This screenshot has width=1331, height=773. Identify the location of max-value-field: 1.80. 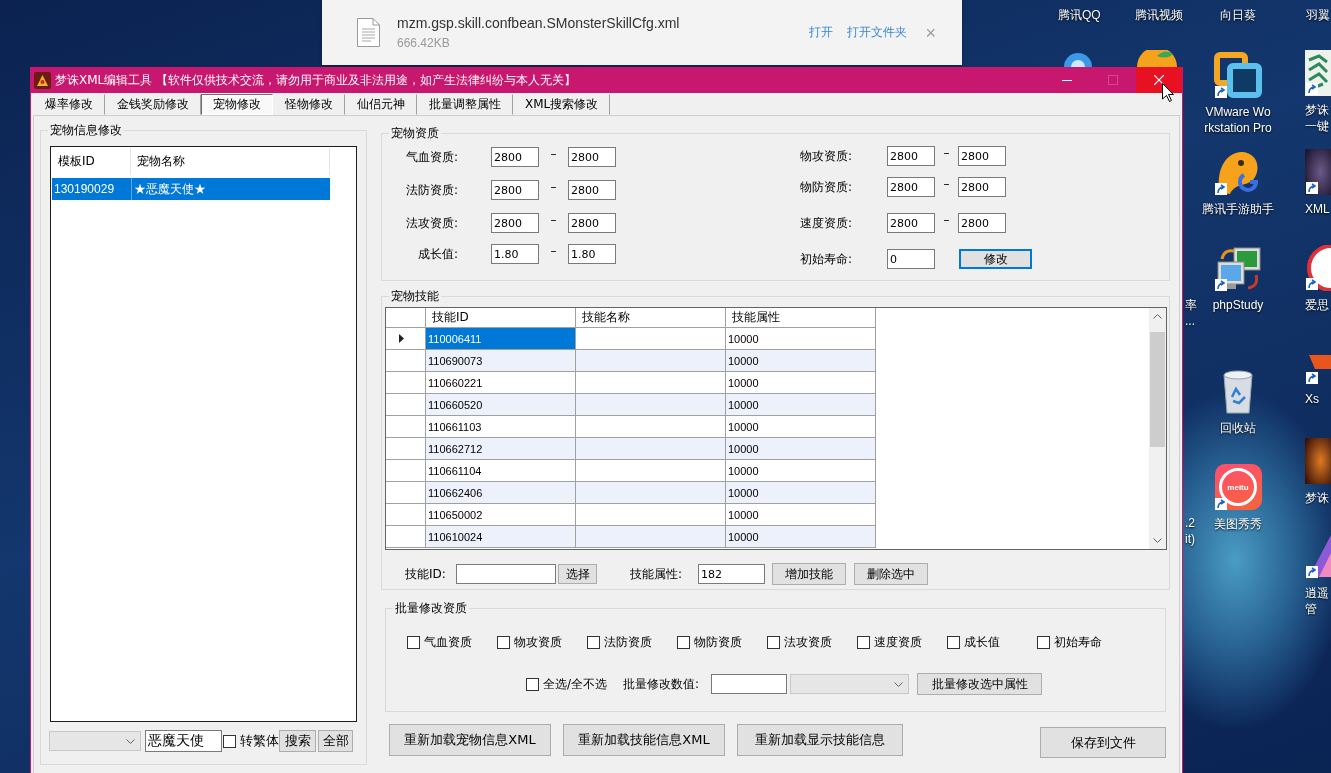
(592, 254).